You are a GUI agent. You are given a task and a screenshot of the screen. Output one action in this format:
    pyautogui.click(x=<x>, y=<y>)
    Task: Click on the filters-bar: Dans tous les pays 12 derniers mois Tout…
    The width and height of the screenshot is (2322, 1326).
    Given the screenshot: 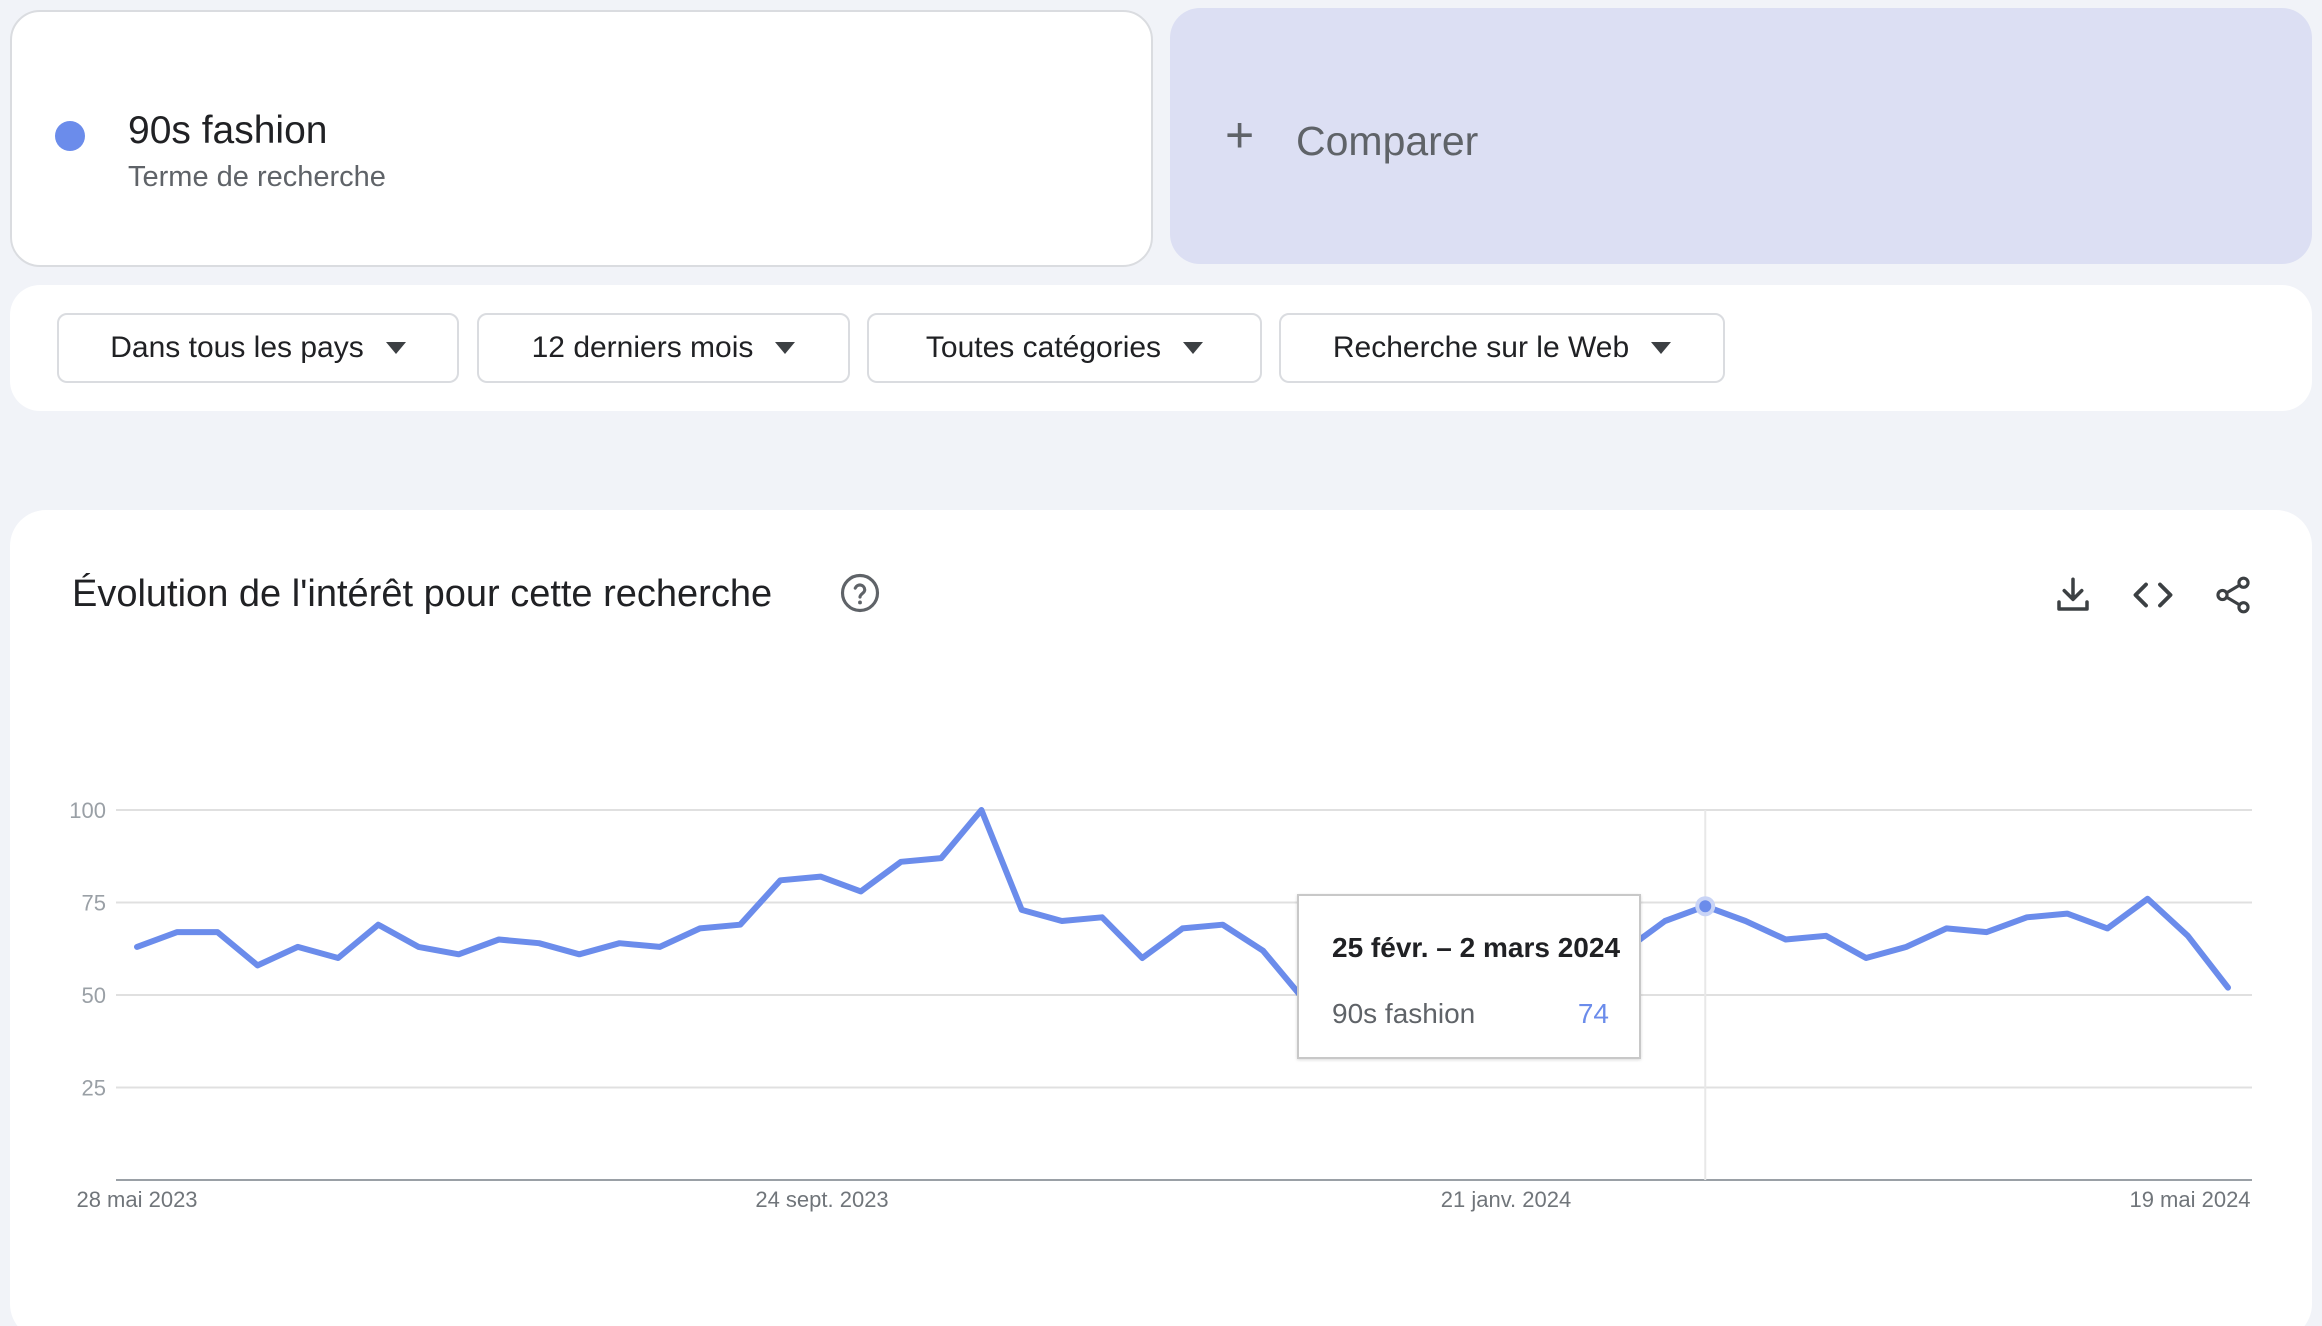 What is the action you would take?
    pyautogui.click(x=1161, y=348)
    